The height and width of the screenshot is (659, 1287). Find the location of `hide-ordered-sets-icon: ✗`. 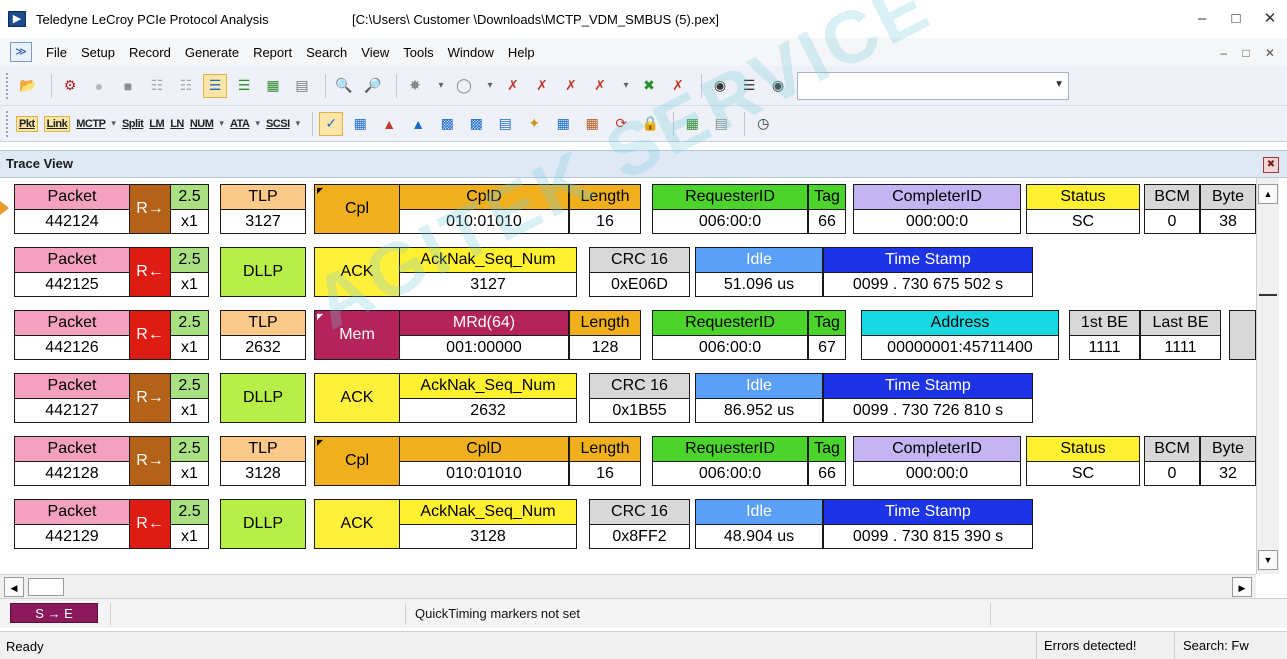

hide-ordered-sets-icon: ✗ is located at coordinates (542, 86).